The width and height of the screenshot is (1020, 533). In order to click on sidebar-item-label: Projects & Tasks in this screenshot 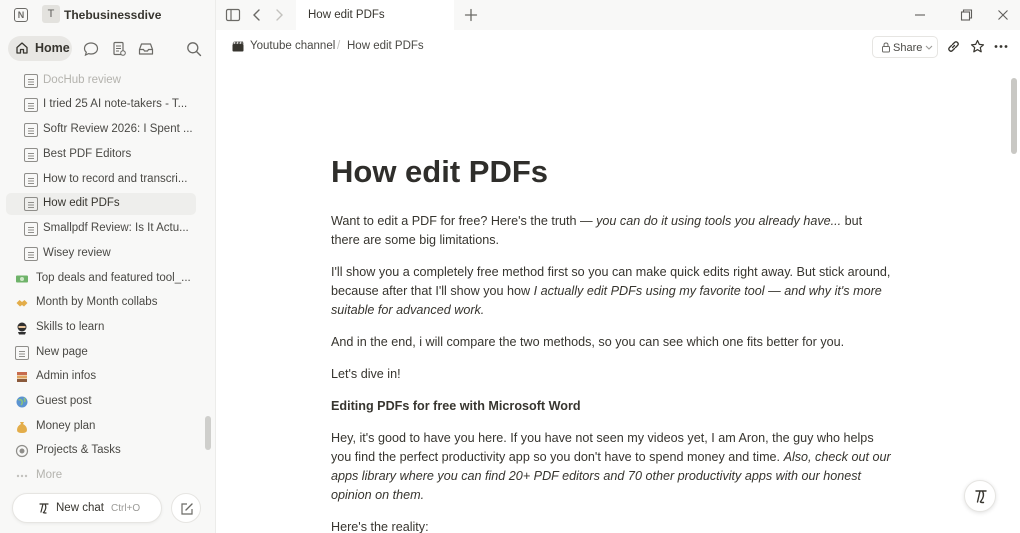, I will do `click(78, 450)`.